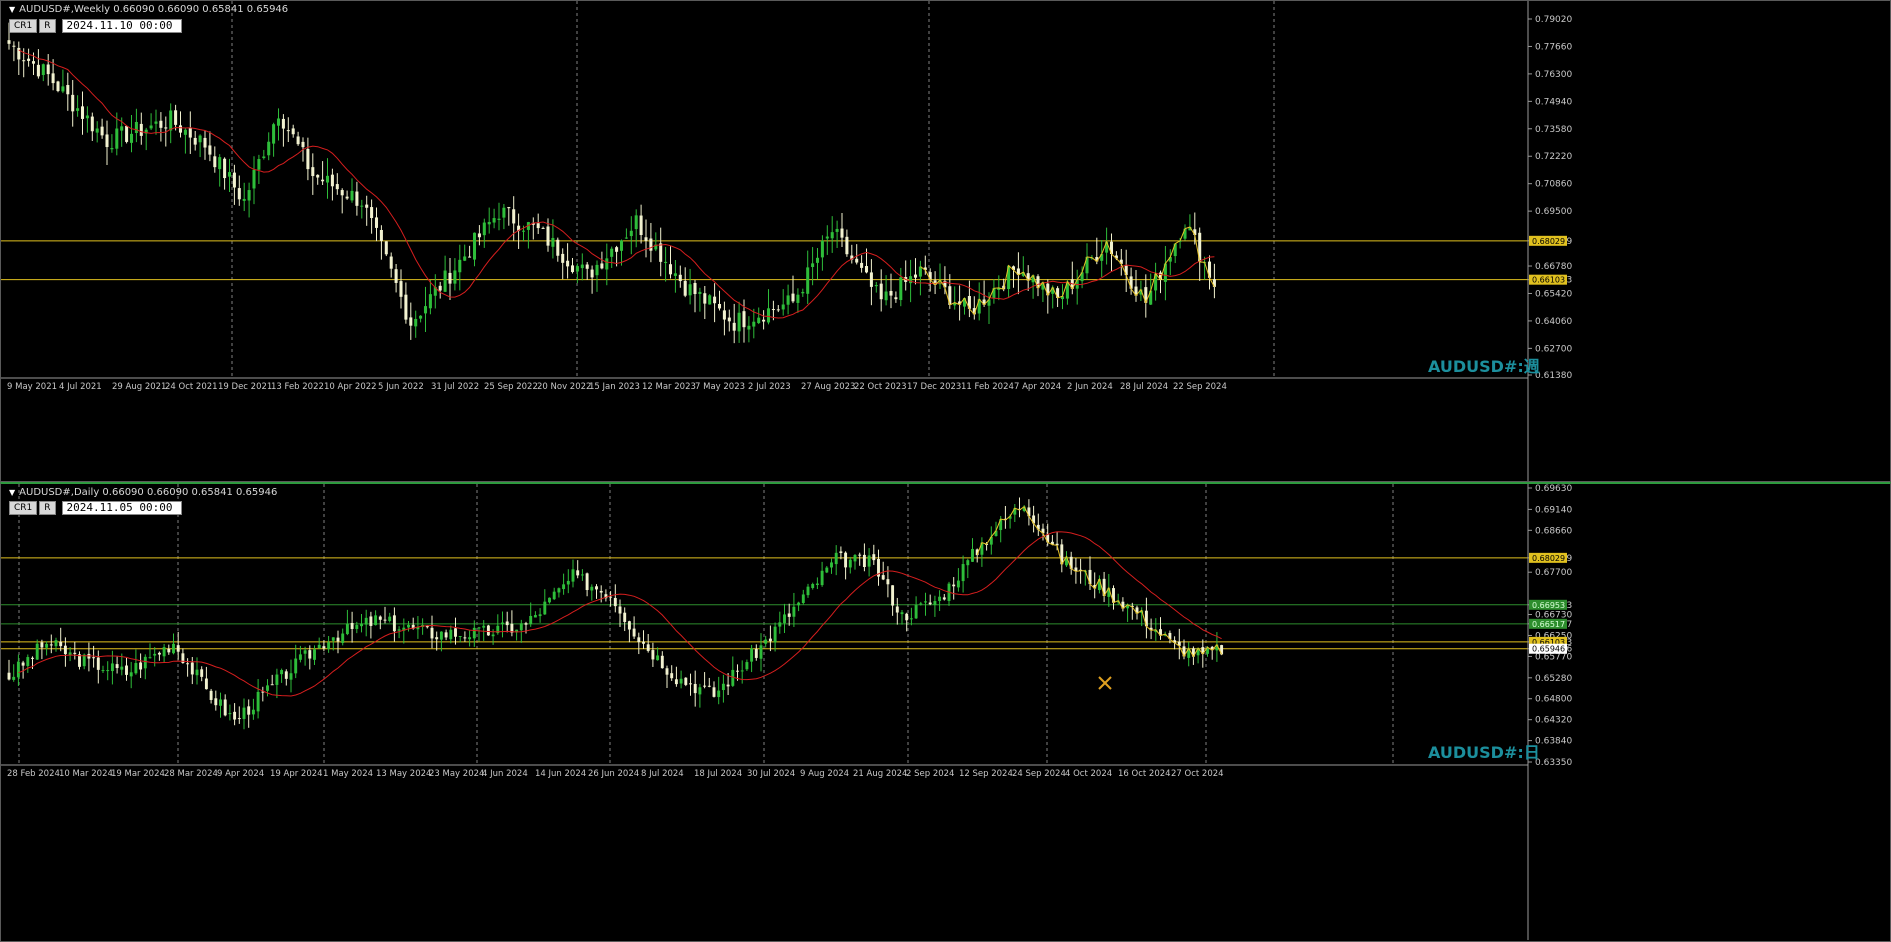  Describe the element at coordinates (297, 387) in the screenshot. I see `weekly-time-label: 13 Feb 2022` at that location.